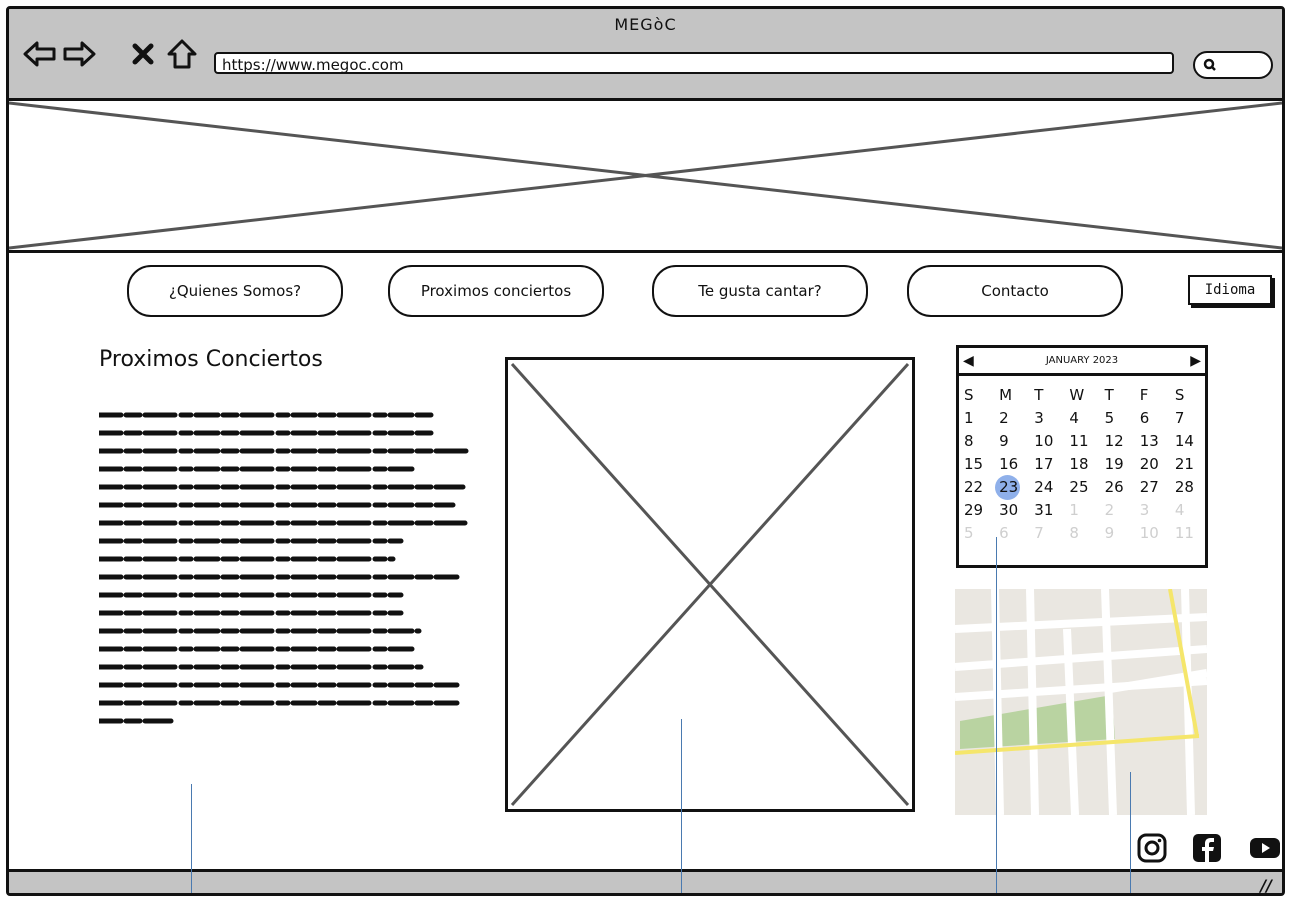 The width and height of the screenshot is (1291, 897). I want to click on calendar-weekday: M, so click(1006, 395).